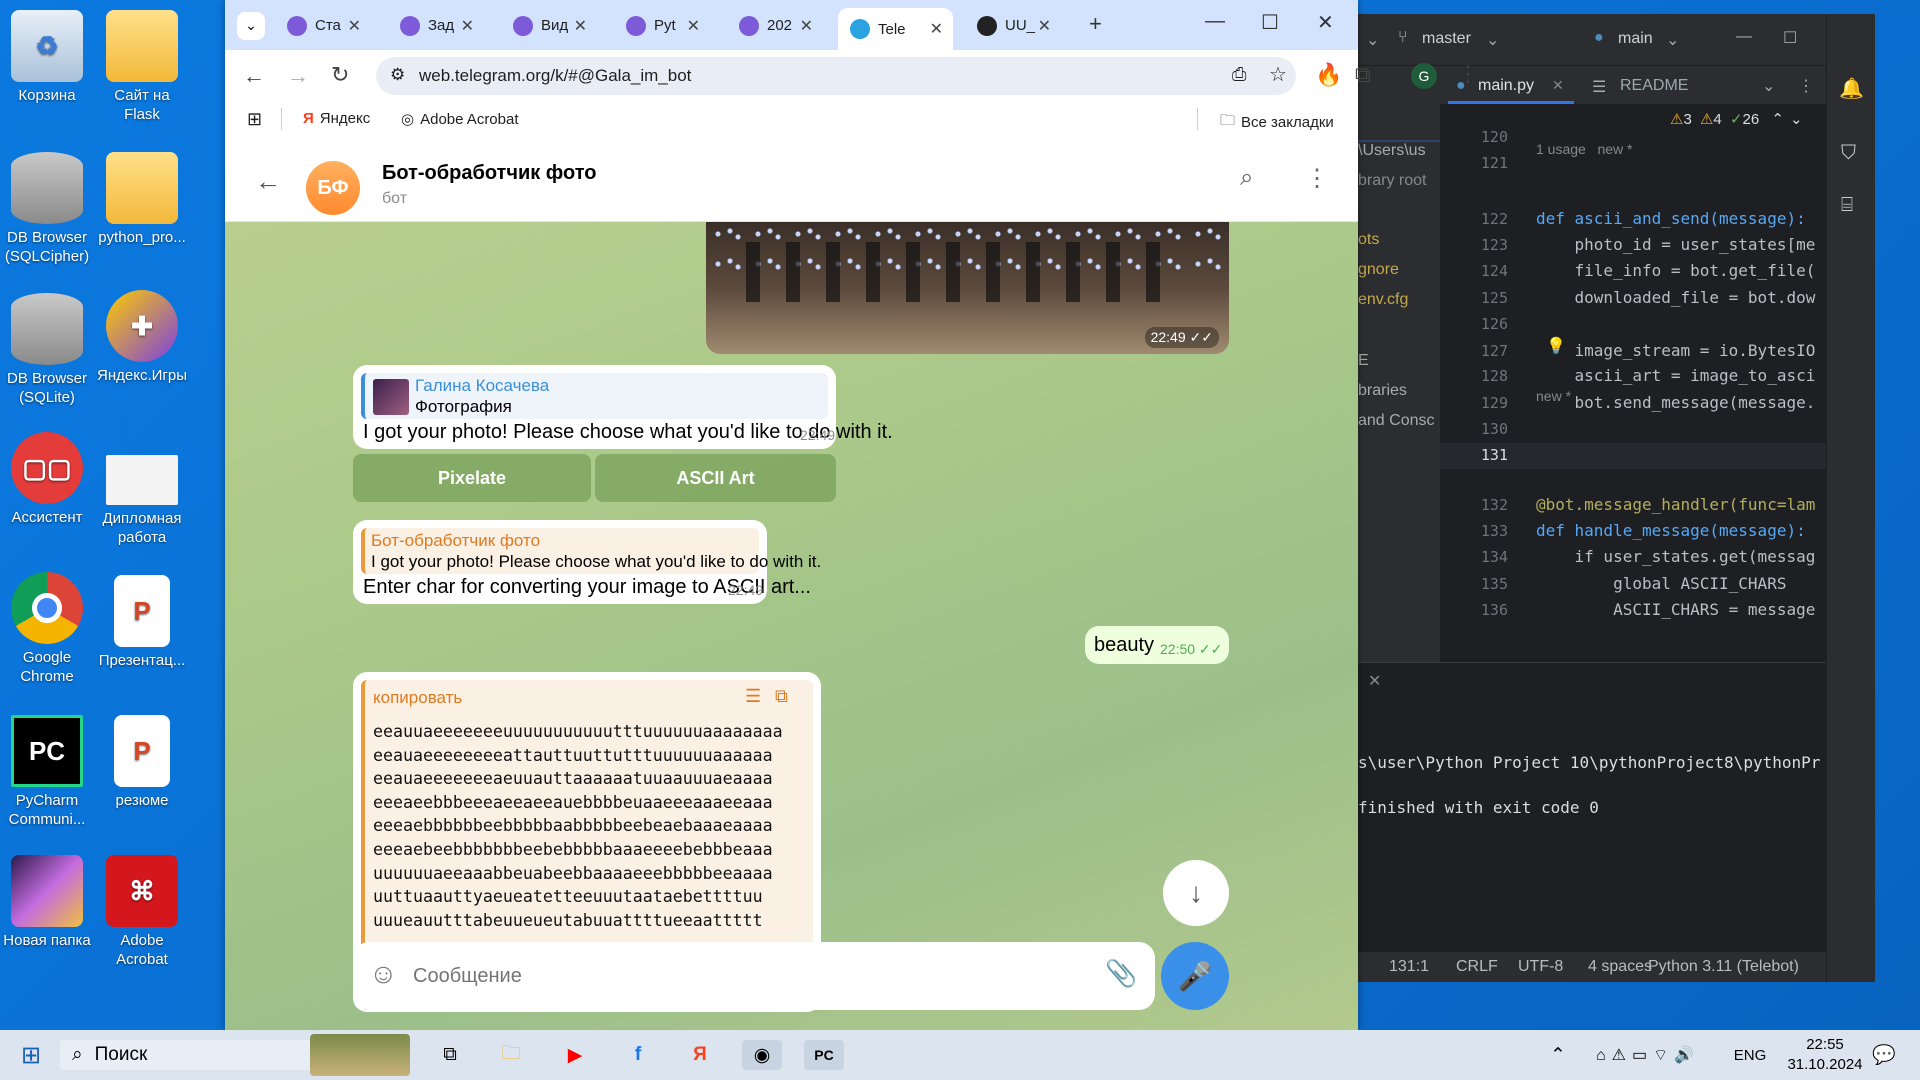  Describe the element at coordinates (47, 57) in the screenshot. I see `desktop-icon-recycle-bin: ♻ Корзина` at that location.